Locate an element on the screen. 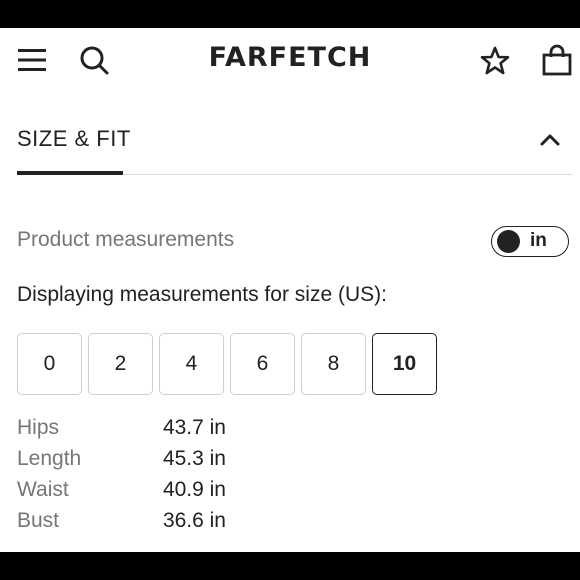 Image resolution: width=580 pixels, height=580 pixels. measurement-name: Hips is located at coordinates (38, 427).